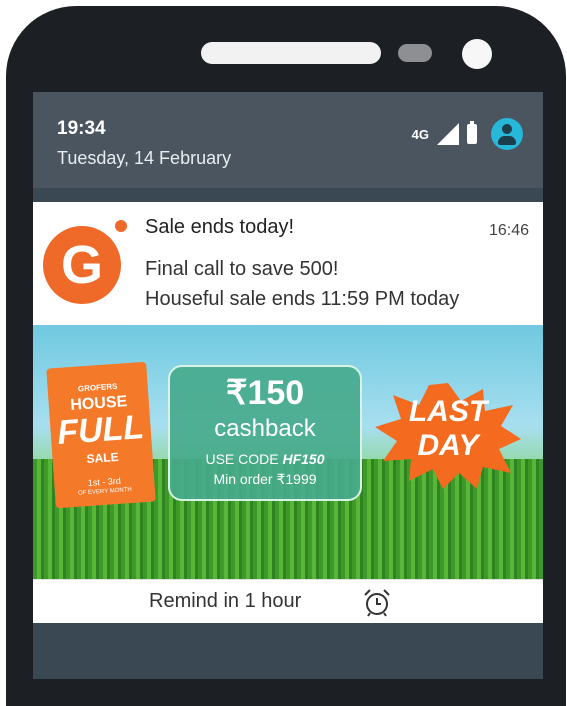 Image resolution: width=567 pixels, height=706 pixels. I want to click on status-time: 19:34, so click(81, 128).